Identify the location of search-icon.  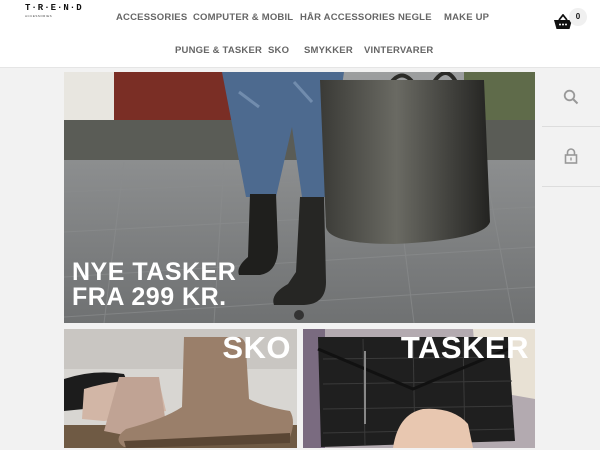
(571, 97).